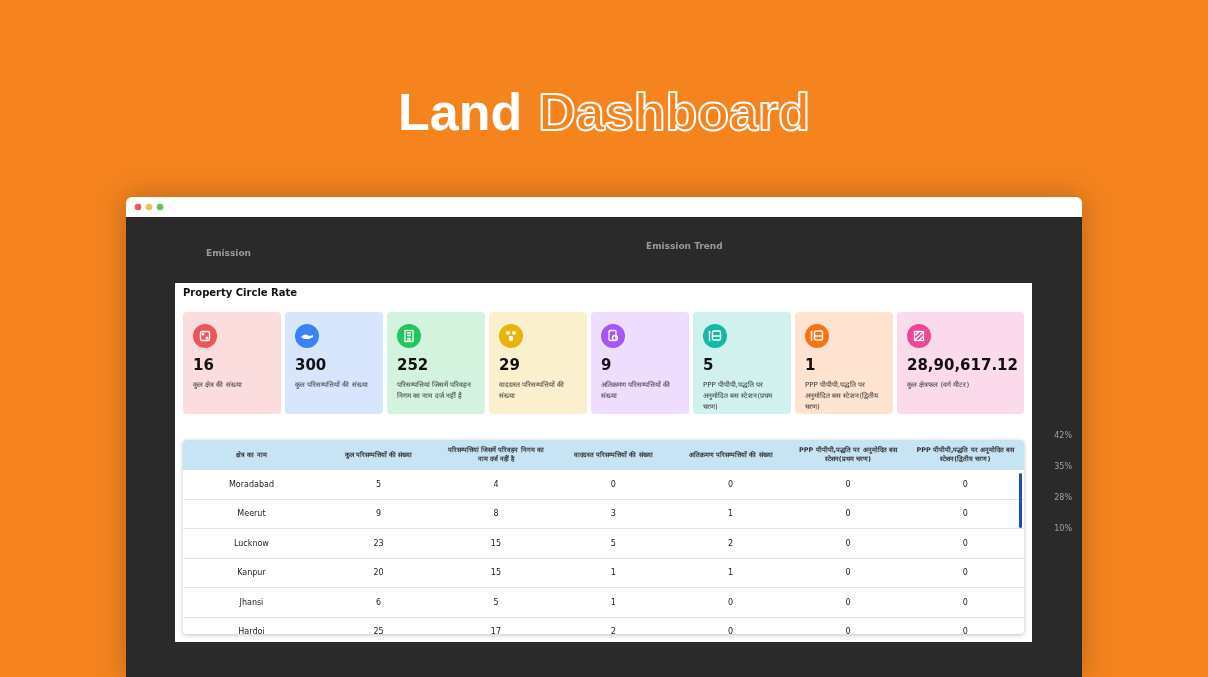 This screenshot has height=677, width=1208. What do you see at coordinates (251, 484) in the screenshot?
I see `table-cell-text: Moradabad` at bounding box center [251, 484].